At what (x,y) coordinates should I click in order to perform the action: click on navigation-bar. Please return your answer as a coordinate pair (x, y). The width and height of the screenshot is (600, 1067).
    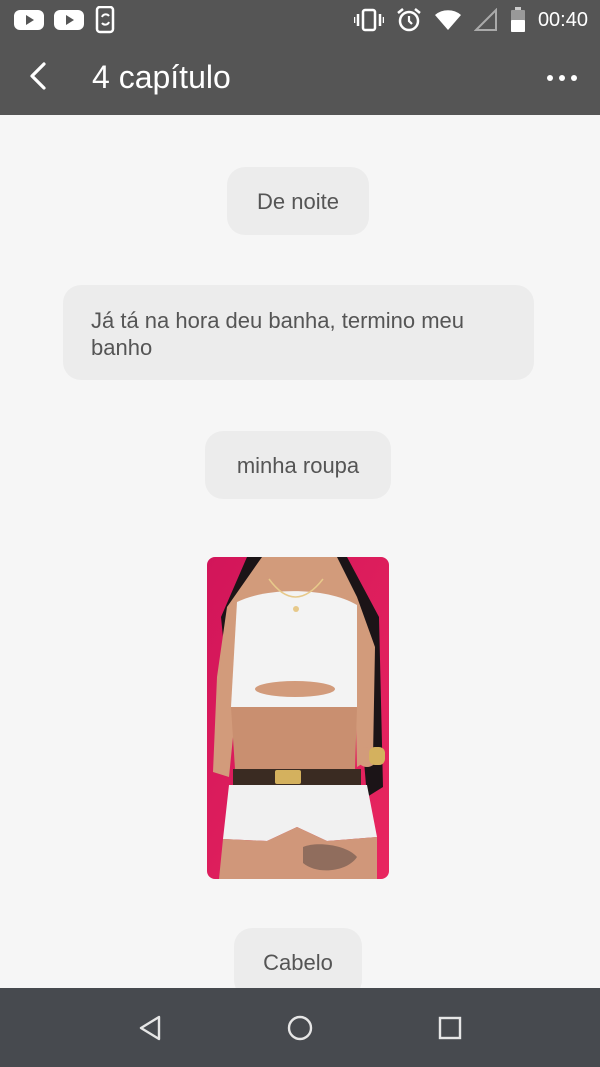
    Looking at the image, I should click on (300, 1027).